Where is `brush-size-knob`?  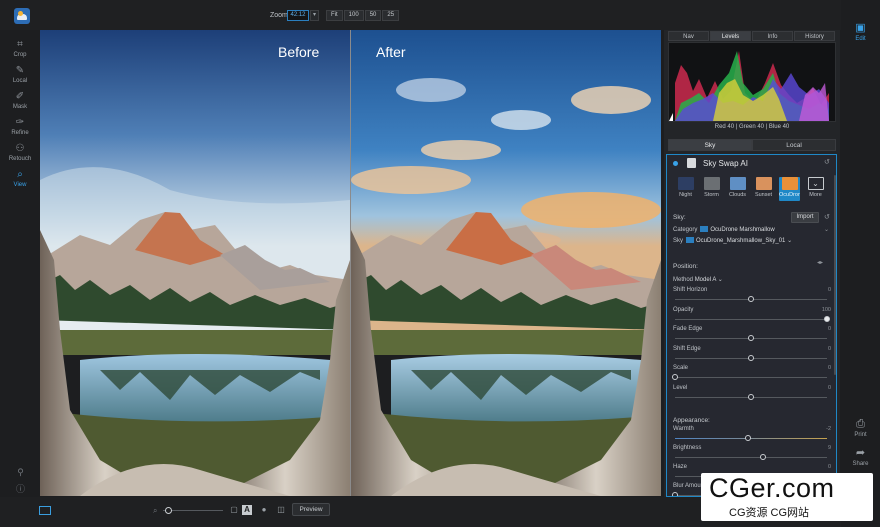
brush-size-knob is located at coordinates (168, 510).